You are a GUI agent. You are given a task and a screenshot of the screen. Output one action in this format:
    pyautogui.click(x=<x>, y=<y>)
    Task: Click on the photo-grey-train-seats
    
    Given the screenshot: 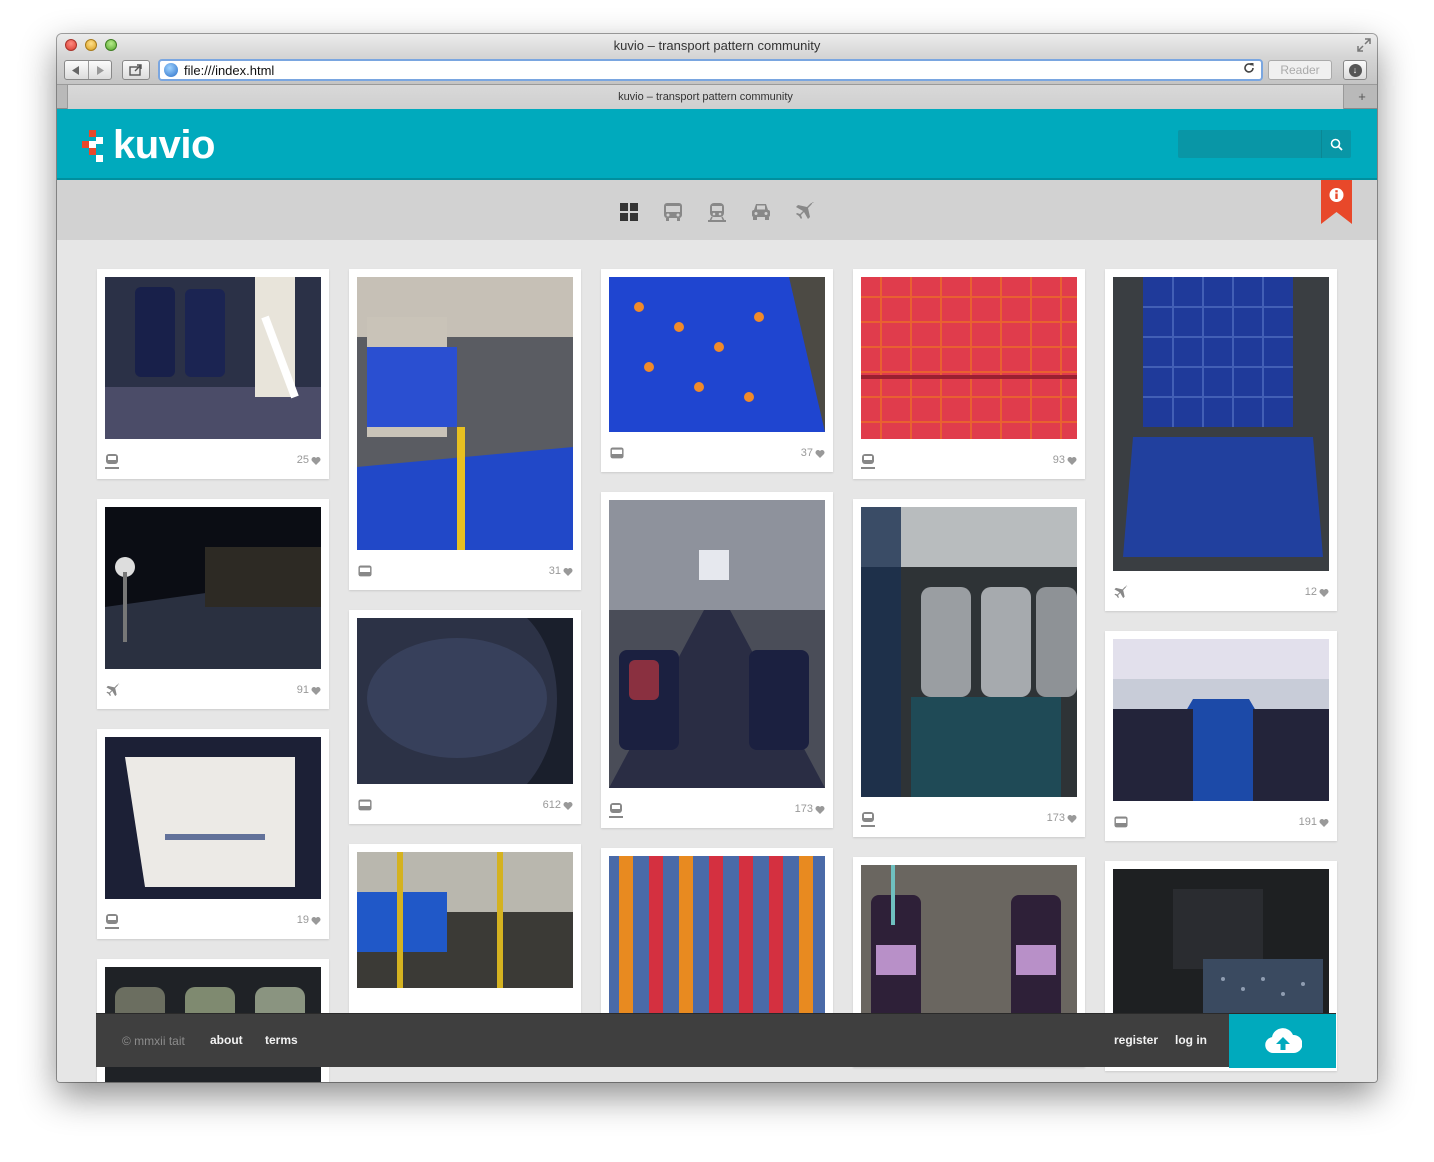 What is the action you would take?
    pyautogui.click(x=969, y=652)
    